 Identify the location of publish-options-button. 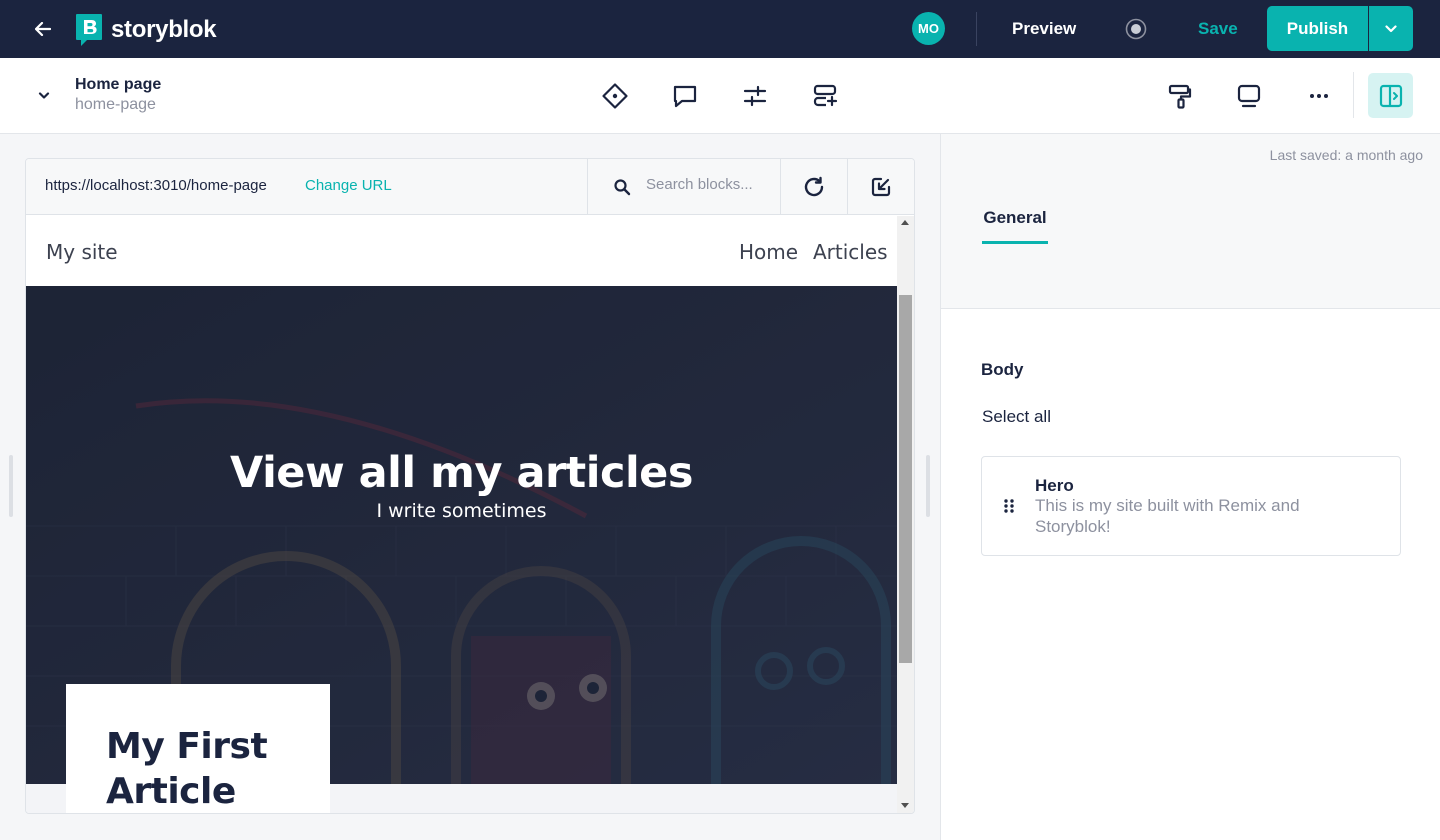
(1391, 28).